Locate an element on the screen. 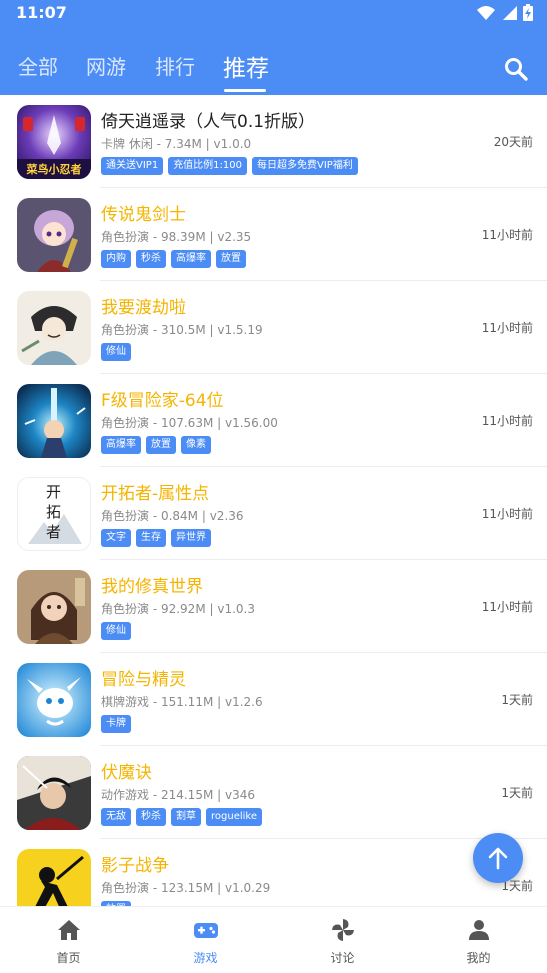 The height and width of the screenshot is (973, 547). game-meta: 角色扮演 - 0.84M | v2.36 is located at coordinates (172, 516).